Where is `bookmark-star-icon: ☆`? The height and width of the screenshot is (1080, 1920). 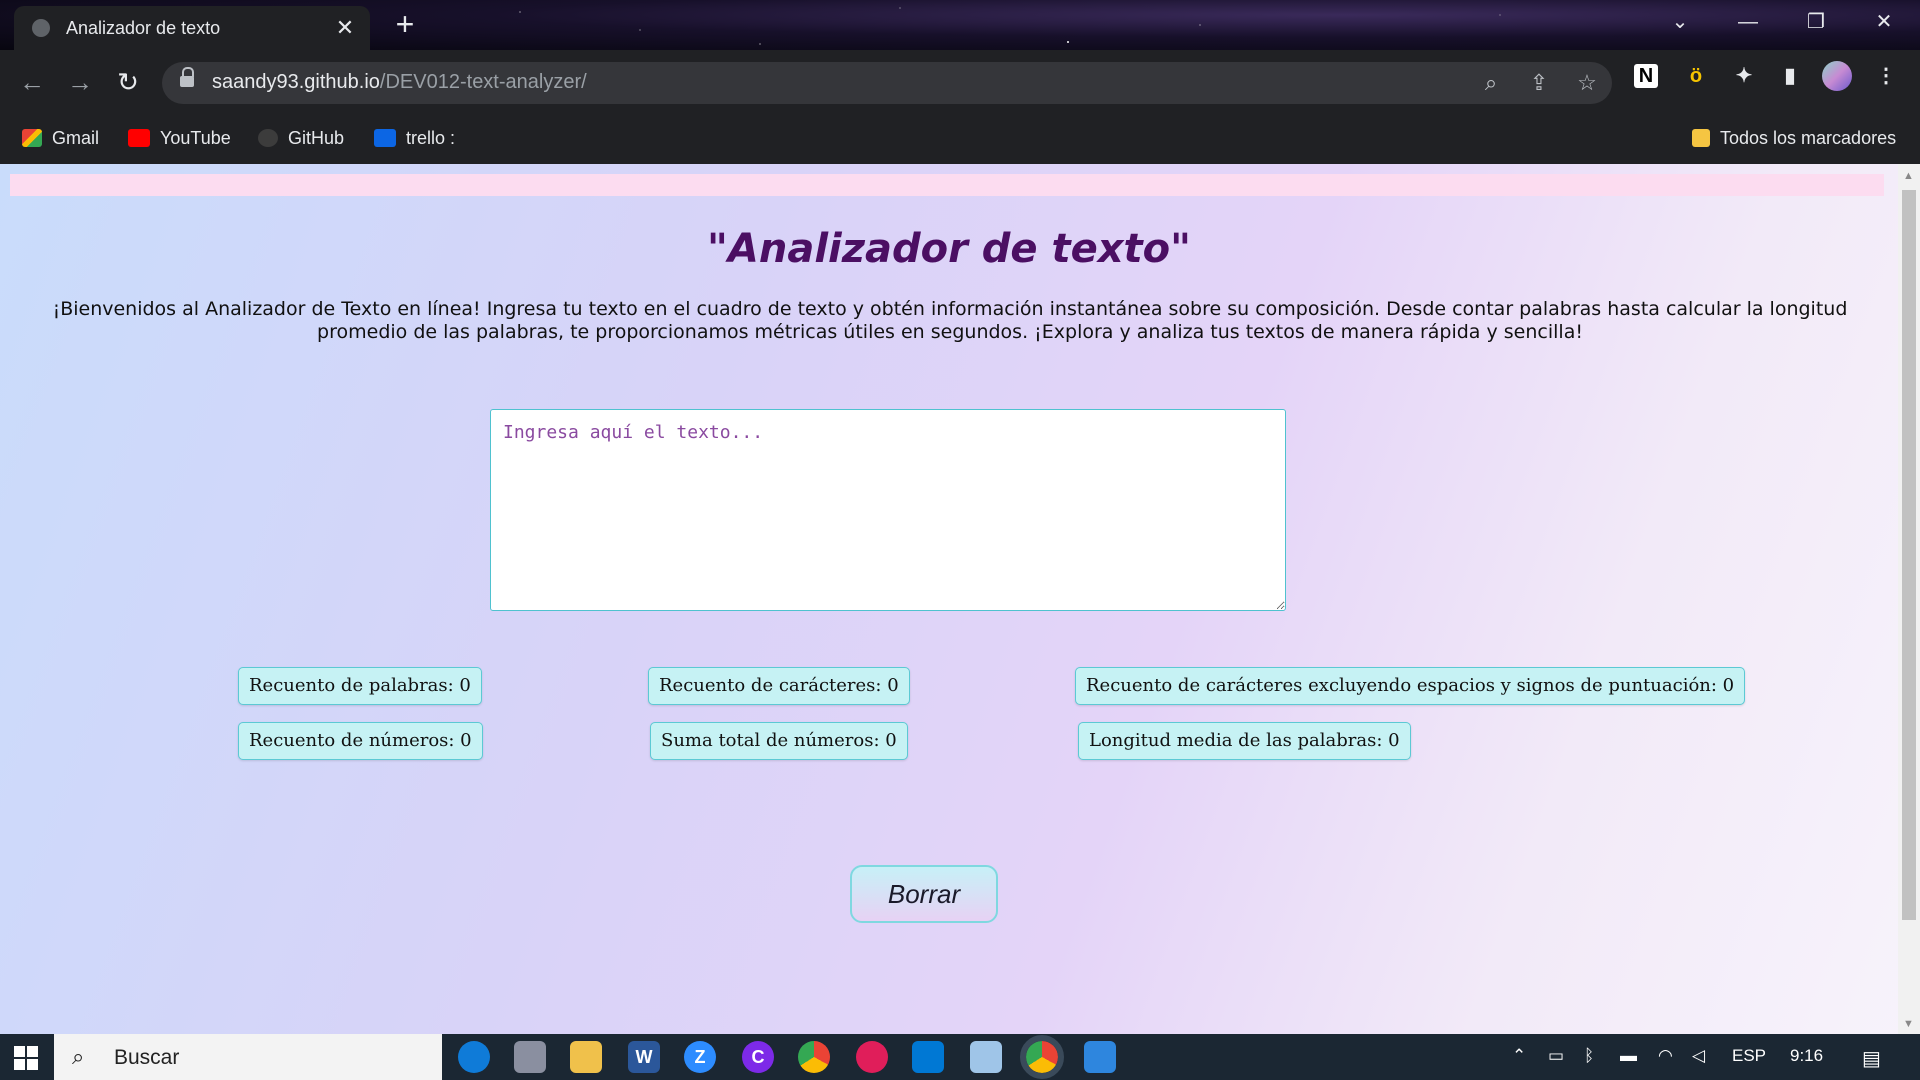
bookmark-star-icon: ☆ is located at coordinates (1587, 83).